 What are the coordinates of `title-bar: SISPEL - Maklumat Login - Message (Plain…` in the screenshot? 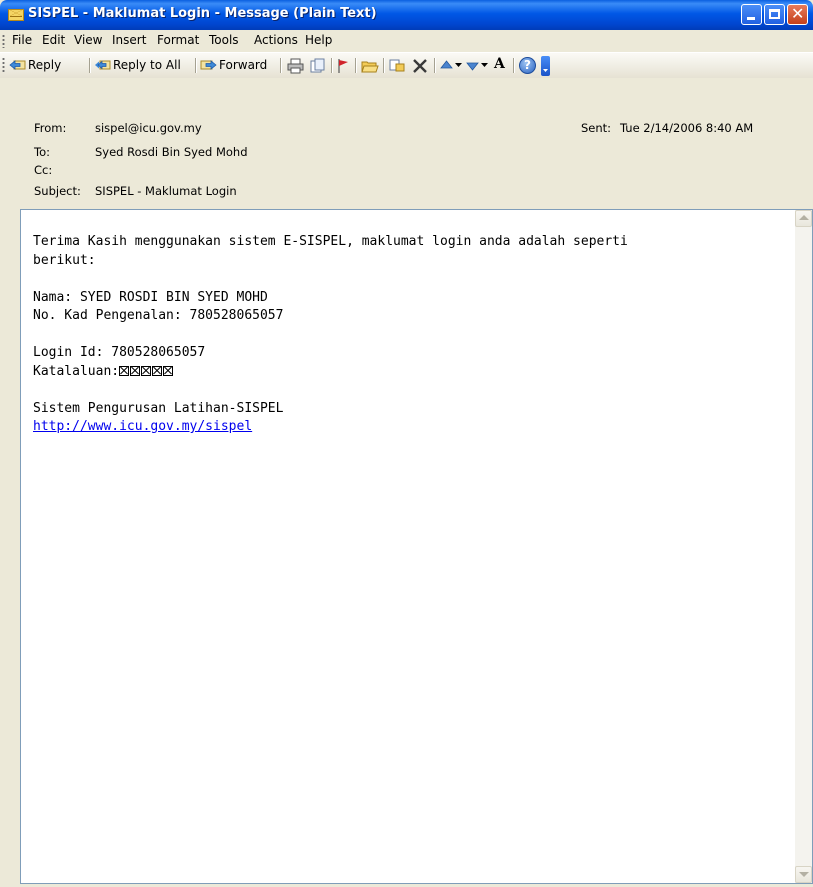 It's located at (406, 15).